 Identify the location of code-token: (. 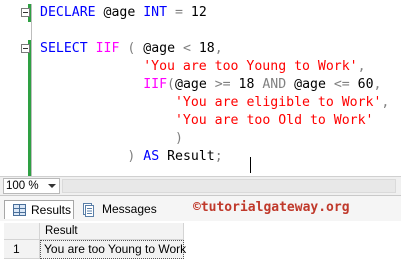
(171, 84).